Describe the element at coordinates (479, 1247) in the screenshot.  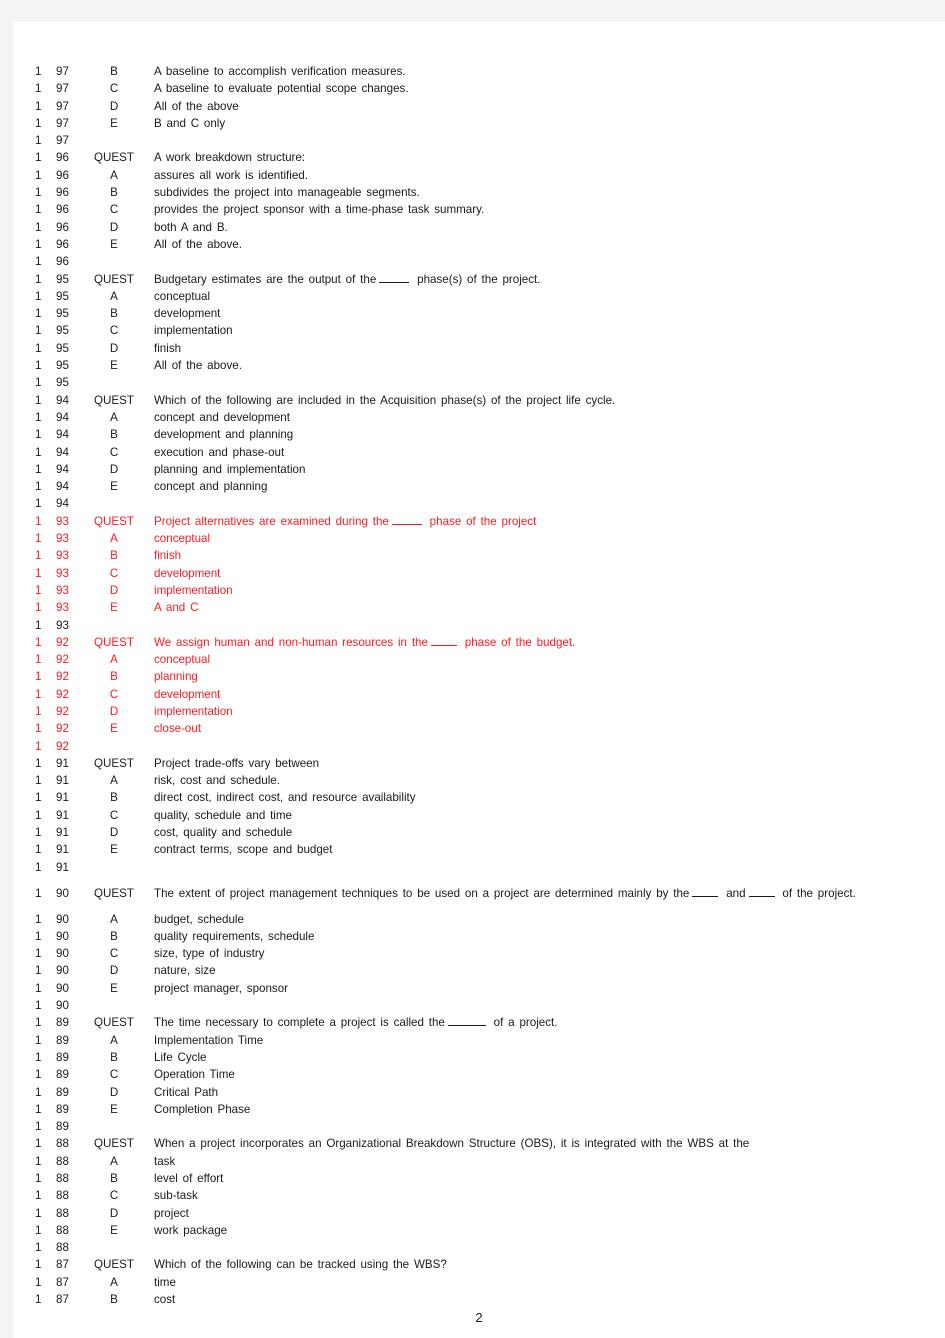
I see `question-row: 1 88` at that location.